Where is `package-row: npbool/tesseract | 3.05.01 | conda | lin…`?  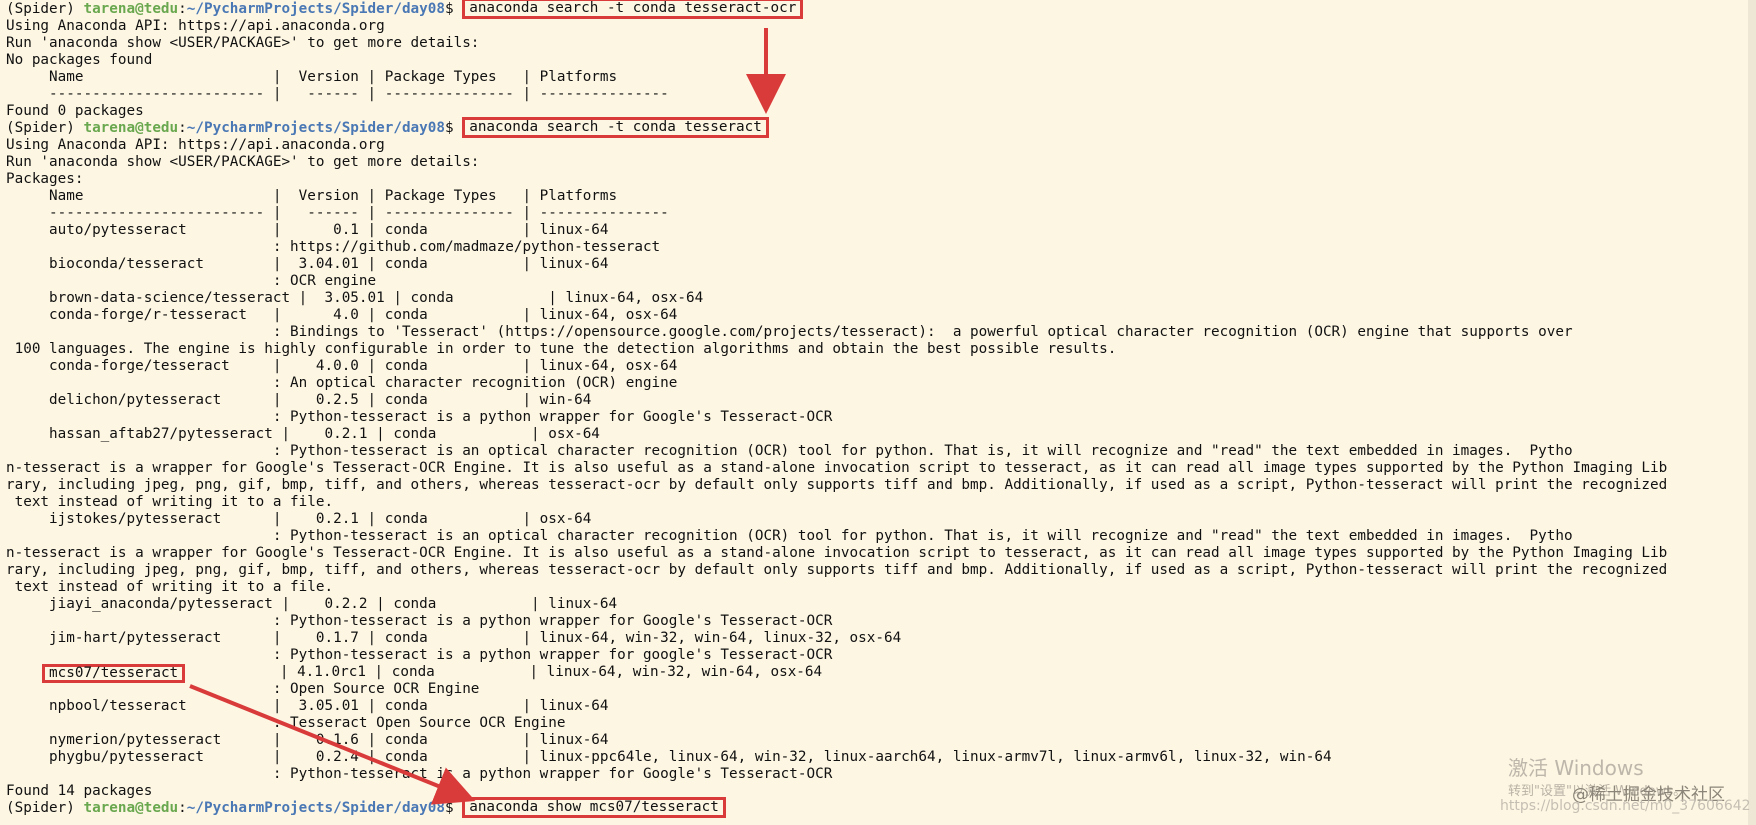 package-row: npbool/tesseract | 3.05.01 | conda | lin… is located at coordinates (307, 706).